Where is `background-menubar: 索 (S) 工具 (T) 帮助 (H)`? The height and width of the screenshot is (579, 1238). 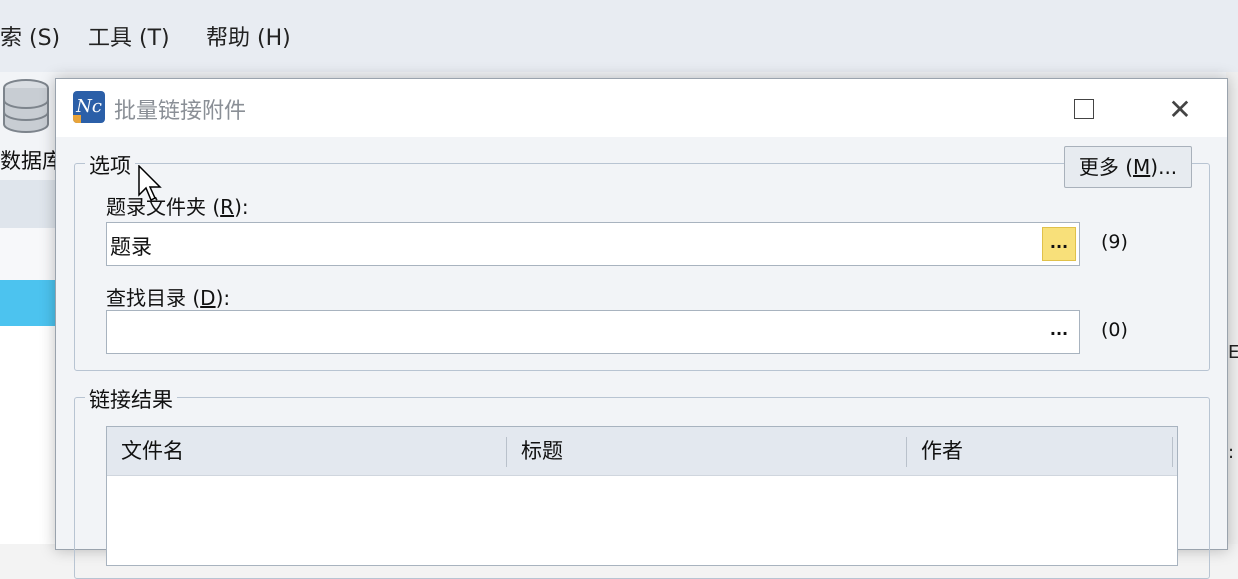
background-menubar: 索 (S) 工具 (T) 帮助 (H) is located at coordinates (619, 36).